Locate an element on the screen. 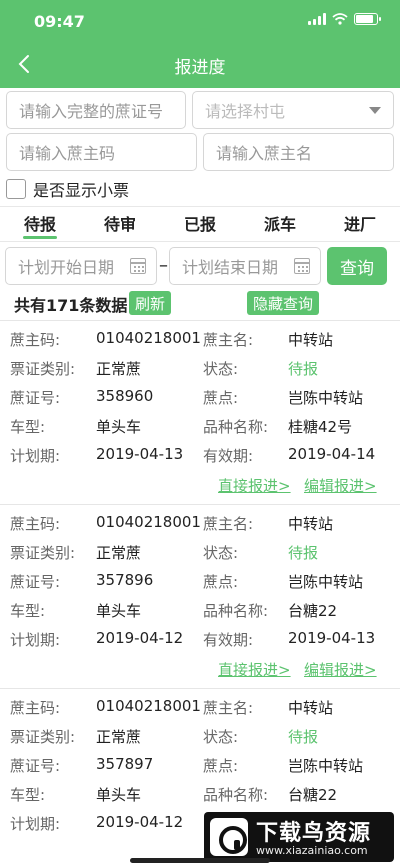  nav-bar: 报进度 is located at coordinates (200, 64).